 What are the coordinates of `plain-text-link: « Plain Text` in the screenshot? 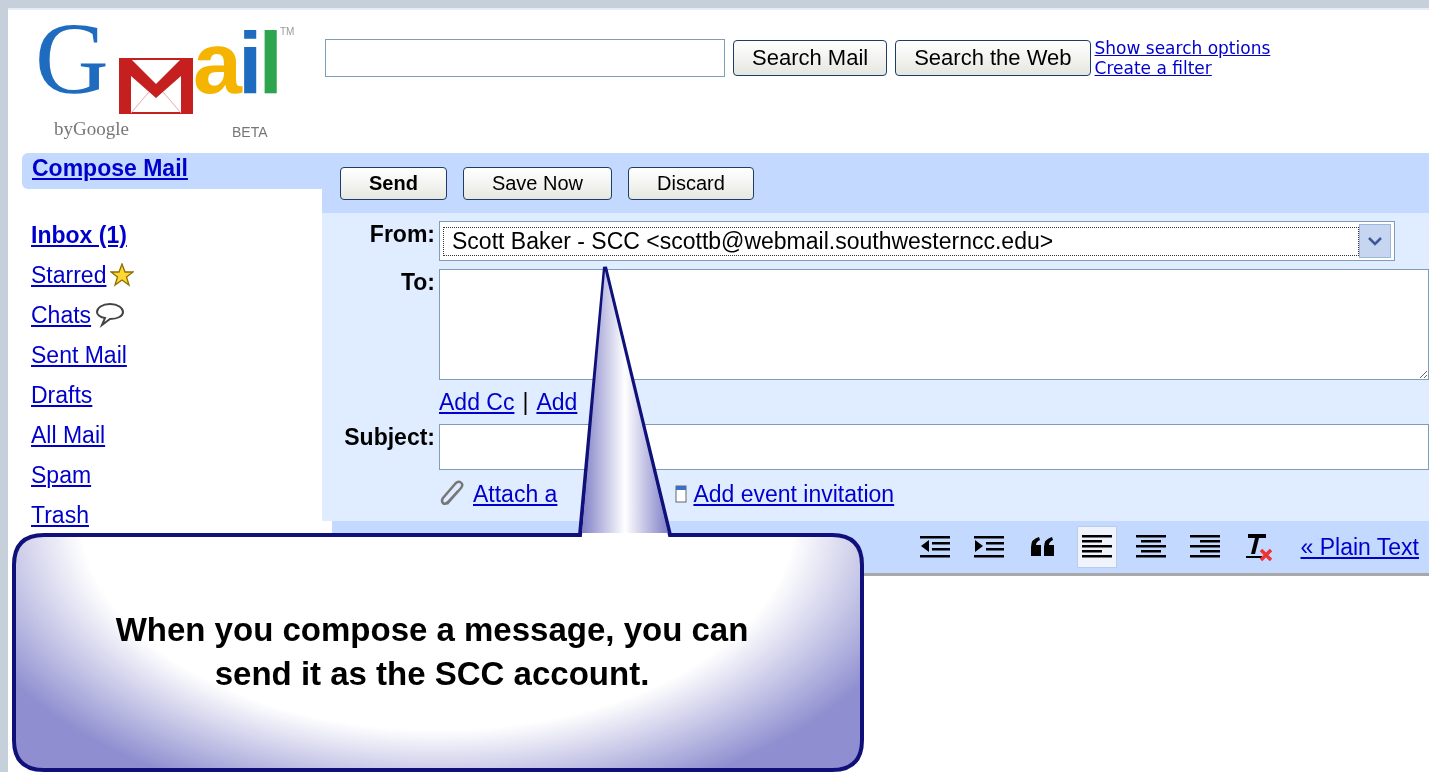 It's located at (1359, 547).